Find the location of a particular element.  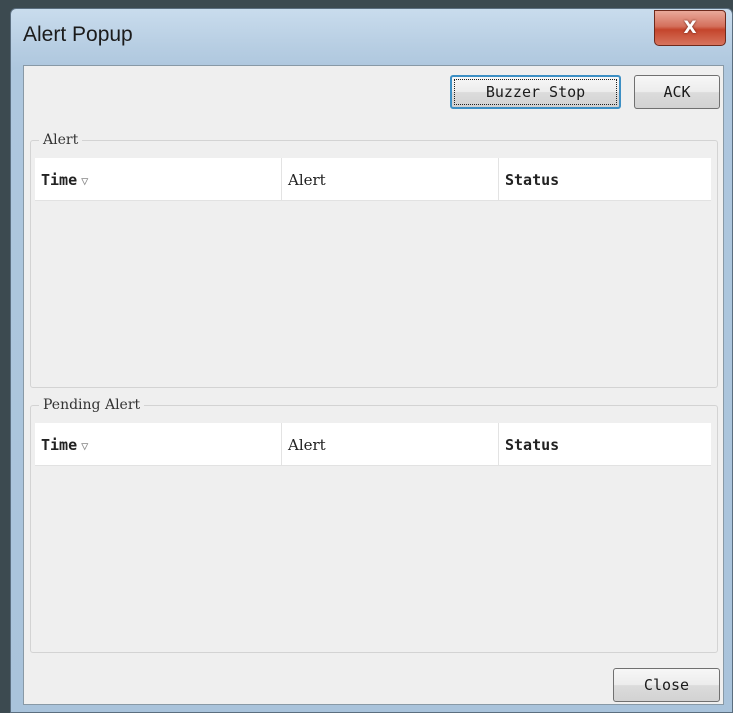

close-button: Close is located at coordinates (666, 685).